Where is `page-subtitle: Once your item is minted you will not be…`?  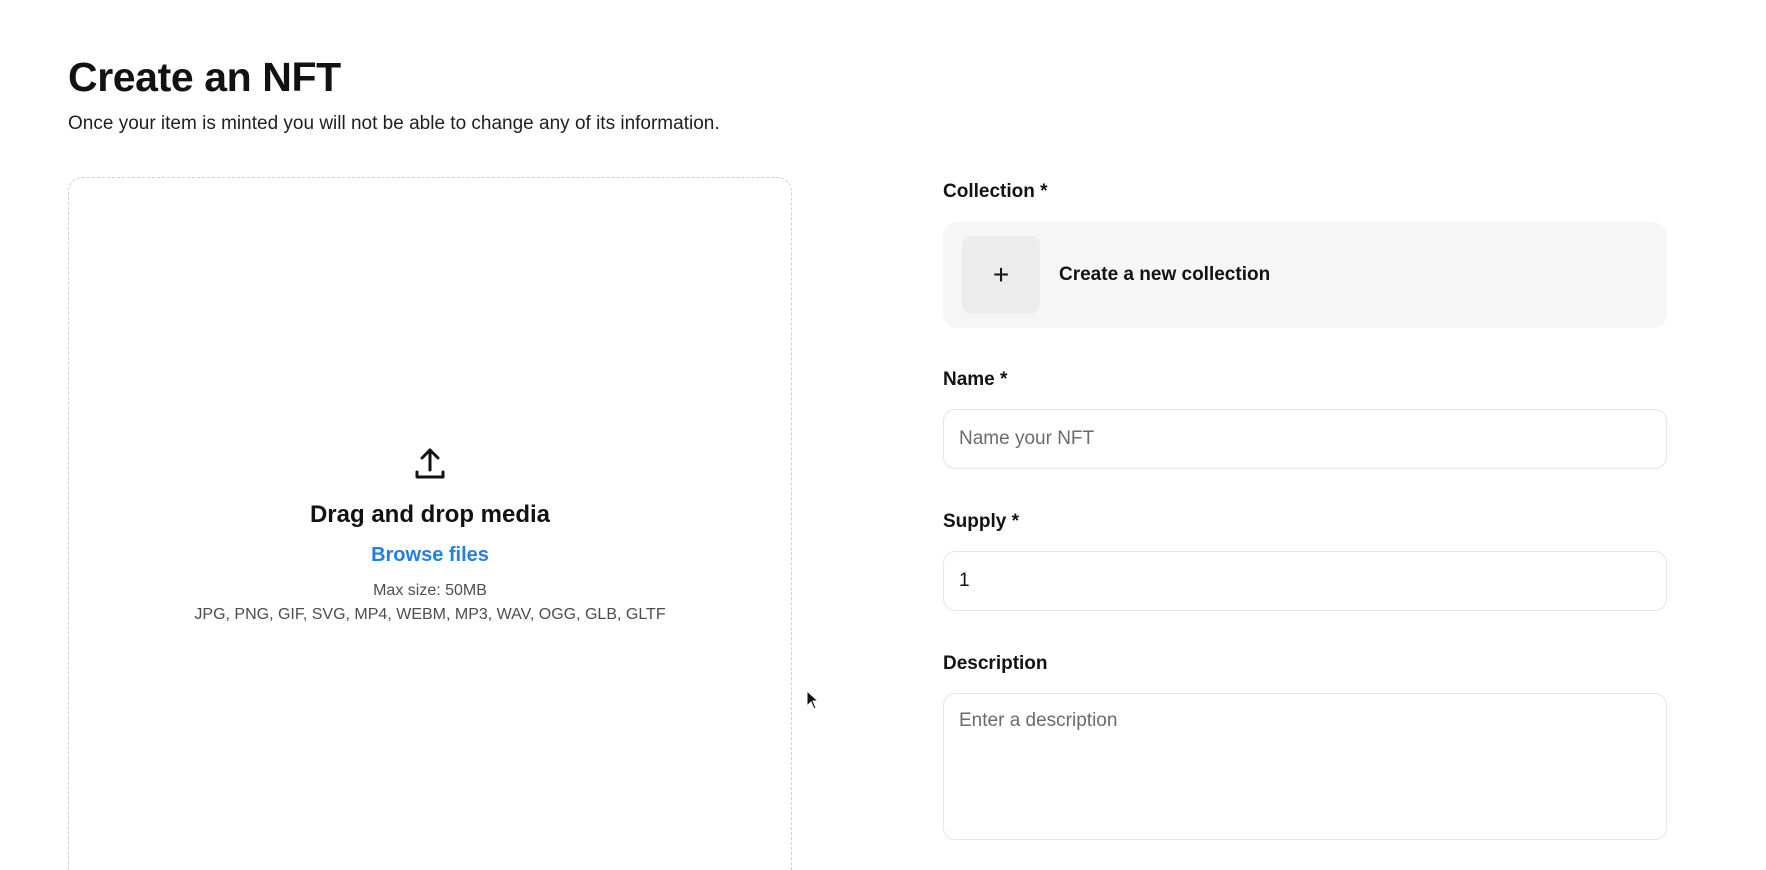 page-subtitle: Once your item is minted you will not be… is located at coordinates (394, 123).